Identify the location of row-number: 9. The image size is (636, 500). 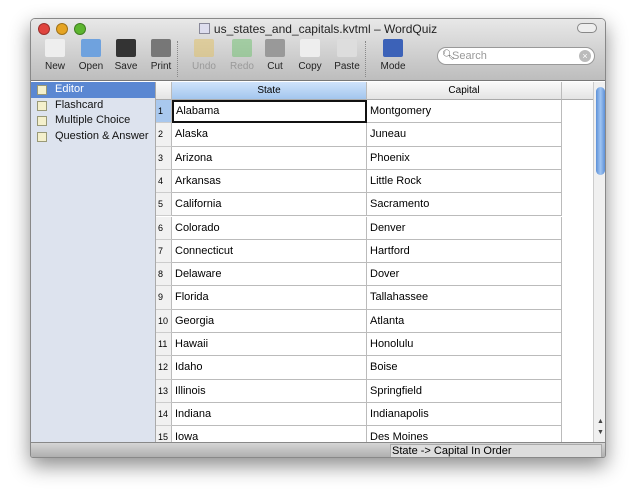
(164, 298).